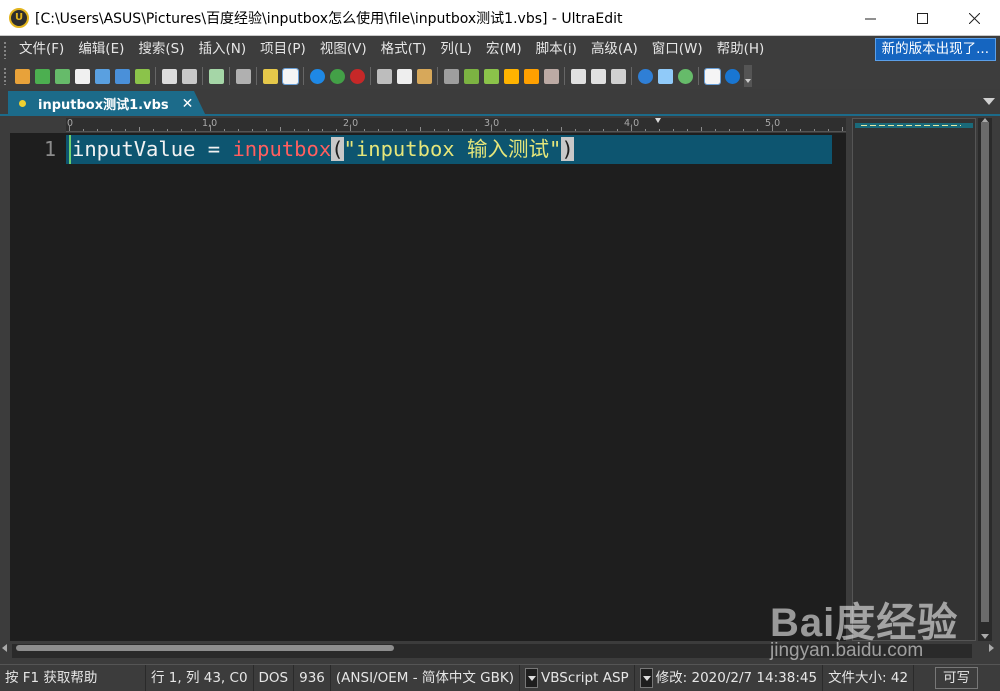  I want to click on editor-vertical-scrollbar, so click(839, 387).